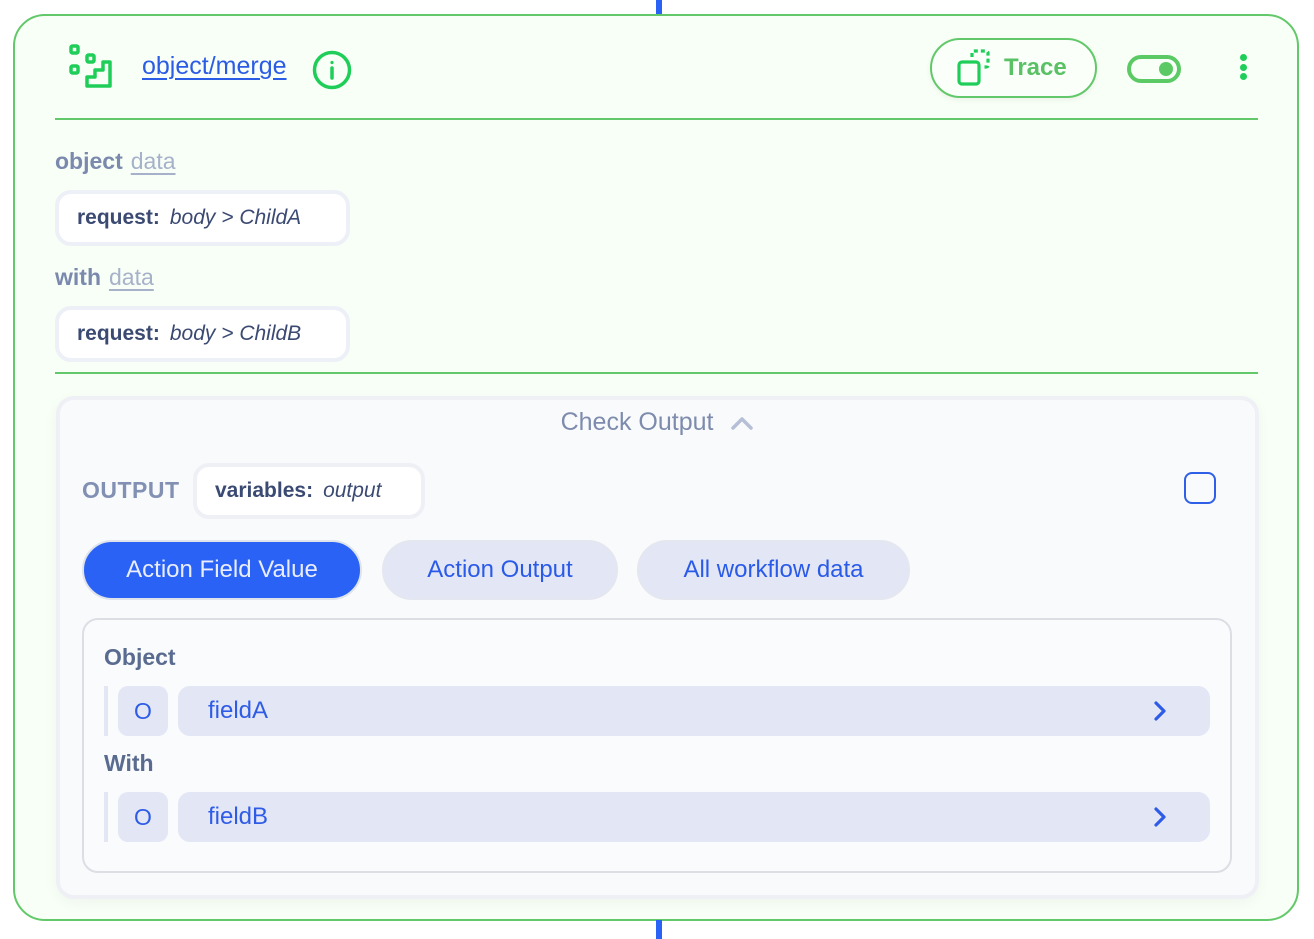 This screenshot has height=939, width=1314. What do you see at coordinates (656, 373) in the screenshot?
I see `params-divider` at bounding box center [656, 373].